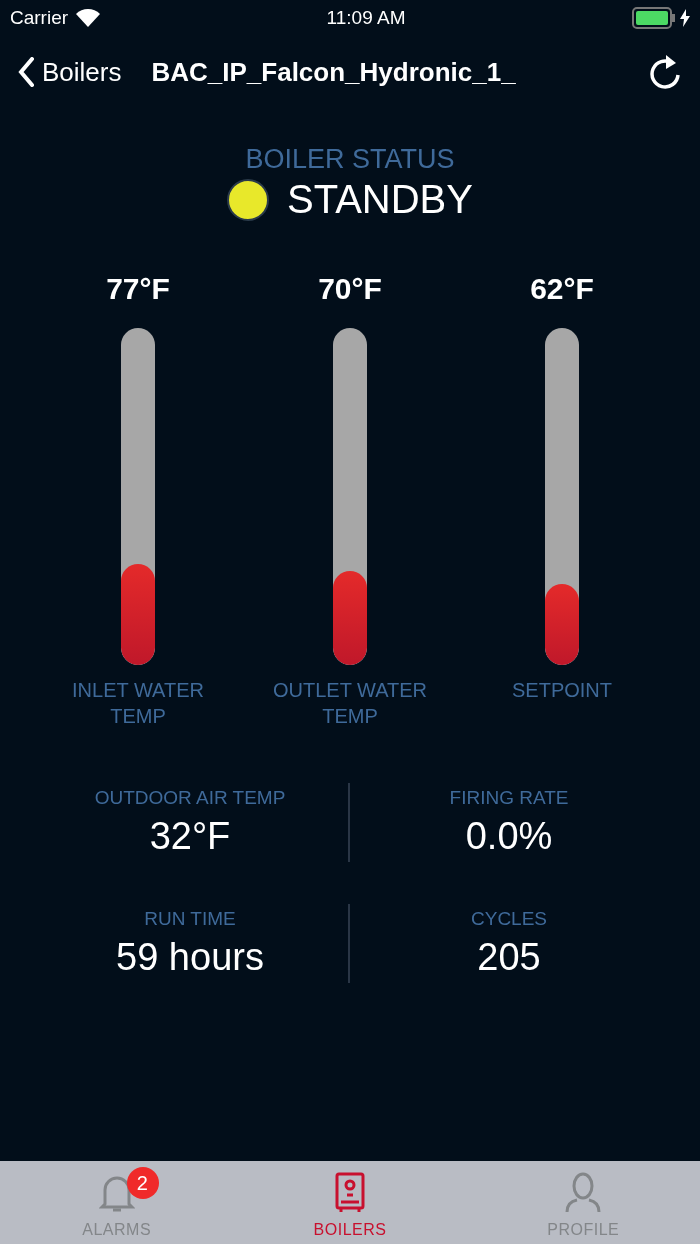 This screenshot has height=1244, width=700. I want to click on refresh-icon, so click(665, 72).